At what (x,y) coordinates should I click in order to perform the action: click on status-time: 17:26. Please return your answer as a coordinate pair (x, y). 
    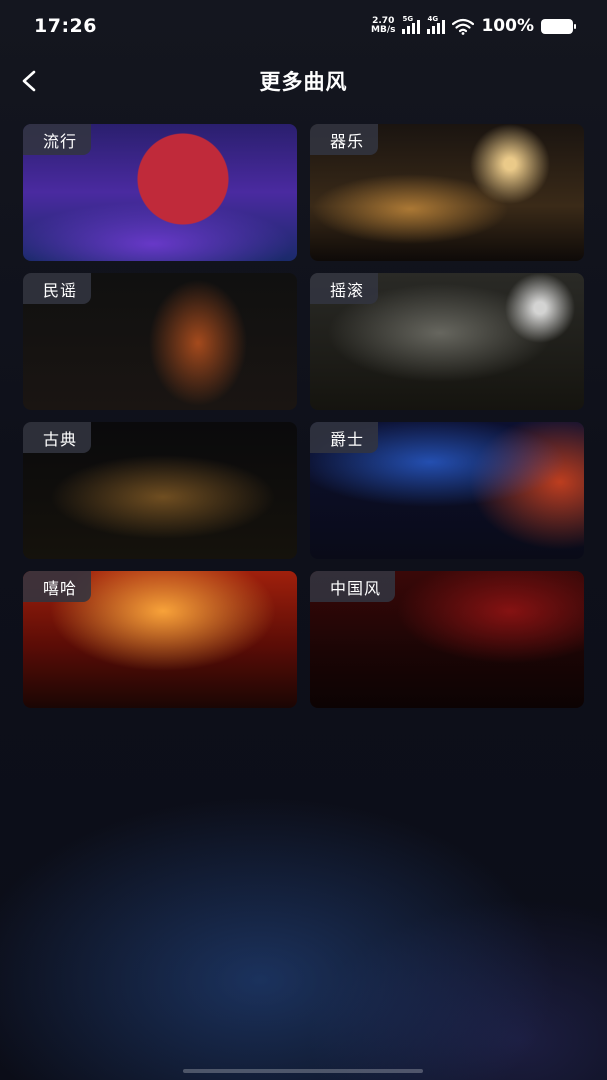
    Looking at the image, I should click on (65, 26).